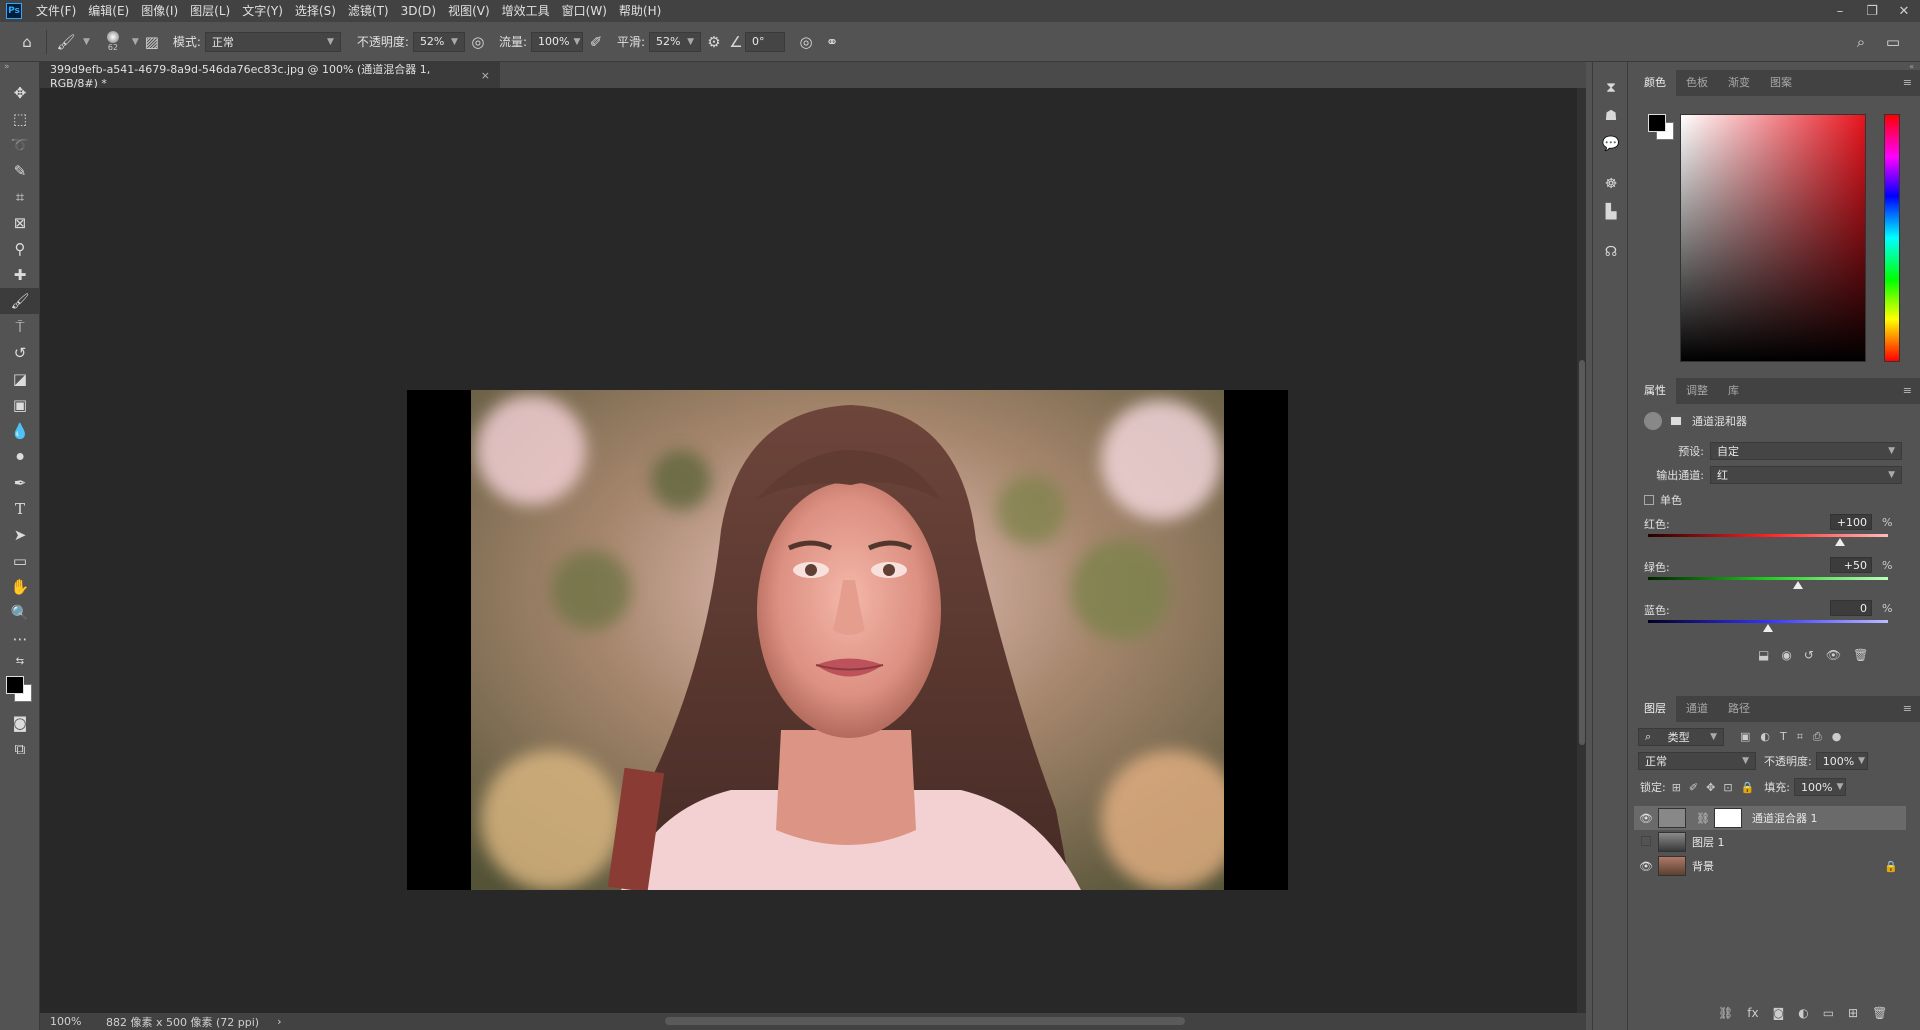  Describe the element at coordinates (925, 1021) in the screenshot. I see `horizontal-scroll-thumb` at that location.